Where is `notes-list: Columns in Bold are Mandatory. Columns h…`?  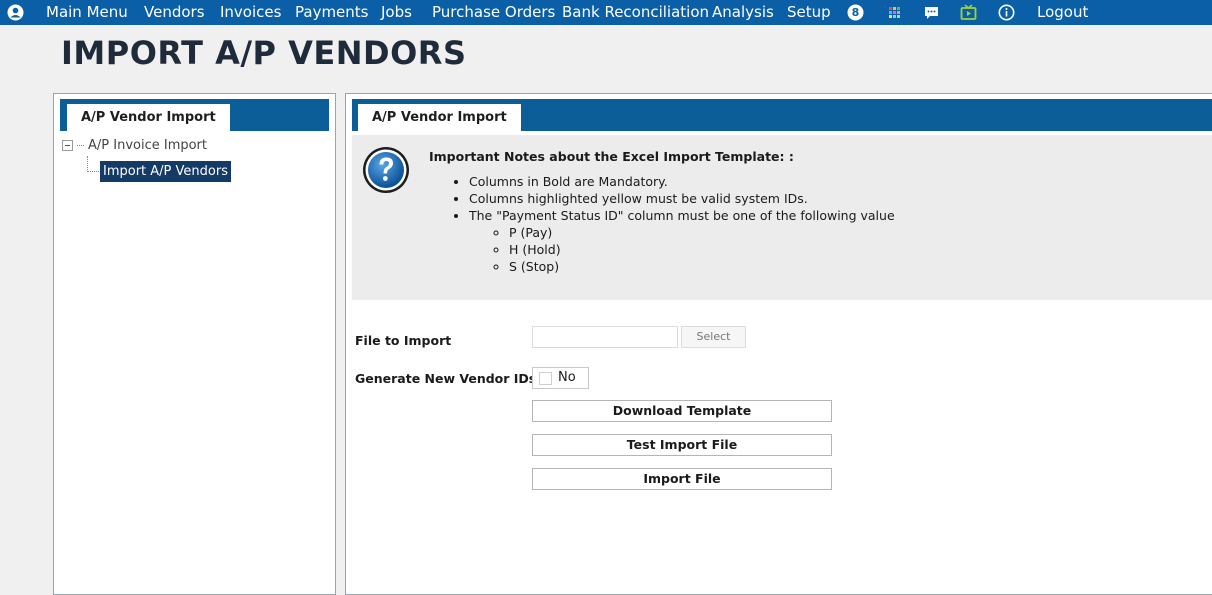 notes-list: Columns in Bold are Mandatory. Columns h… is located at coordinates (662, 224).